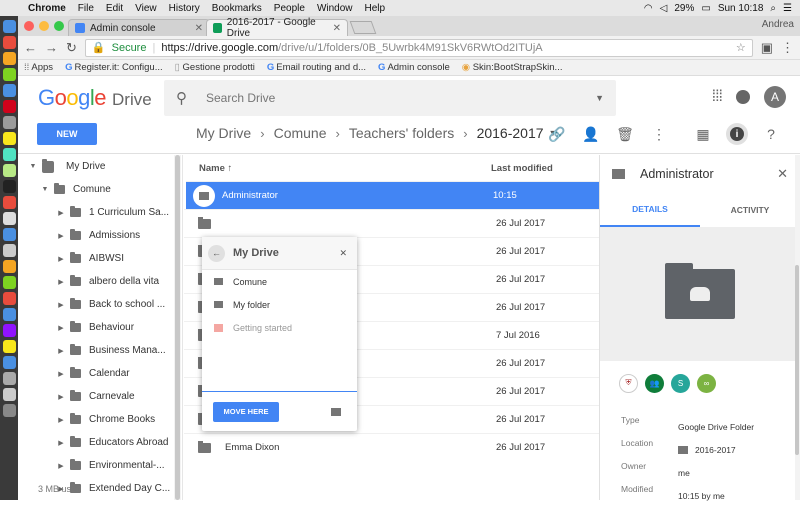  What do you see at coordinates (557, 134) in the screenshot?
I see `get-link-icon: 🔗` at bounding box center [557, 134].